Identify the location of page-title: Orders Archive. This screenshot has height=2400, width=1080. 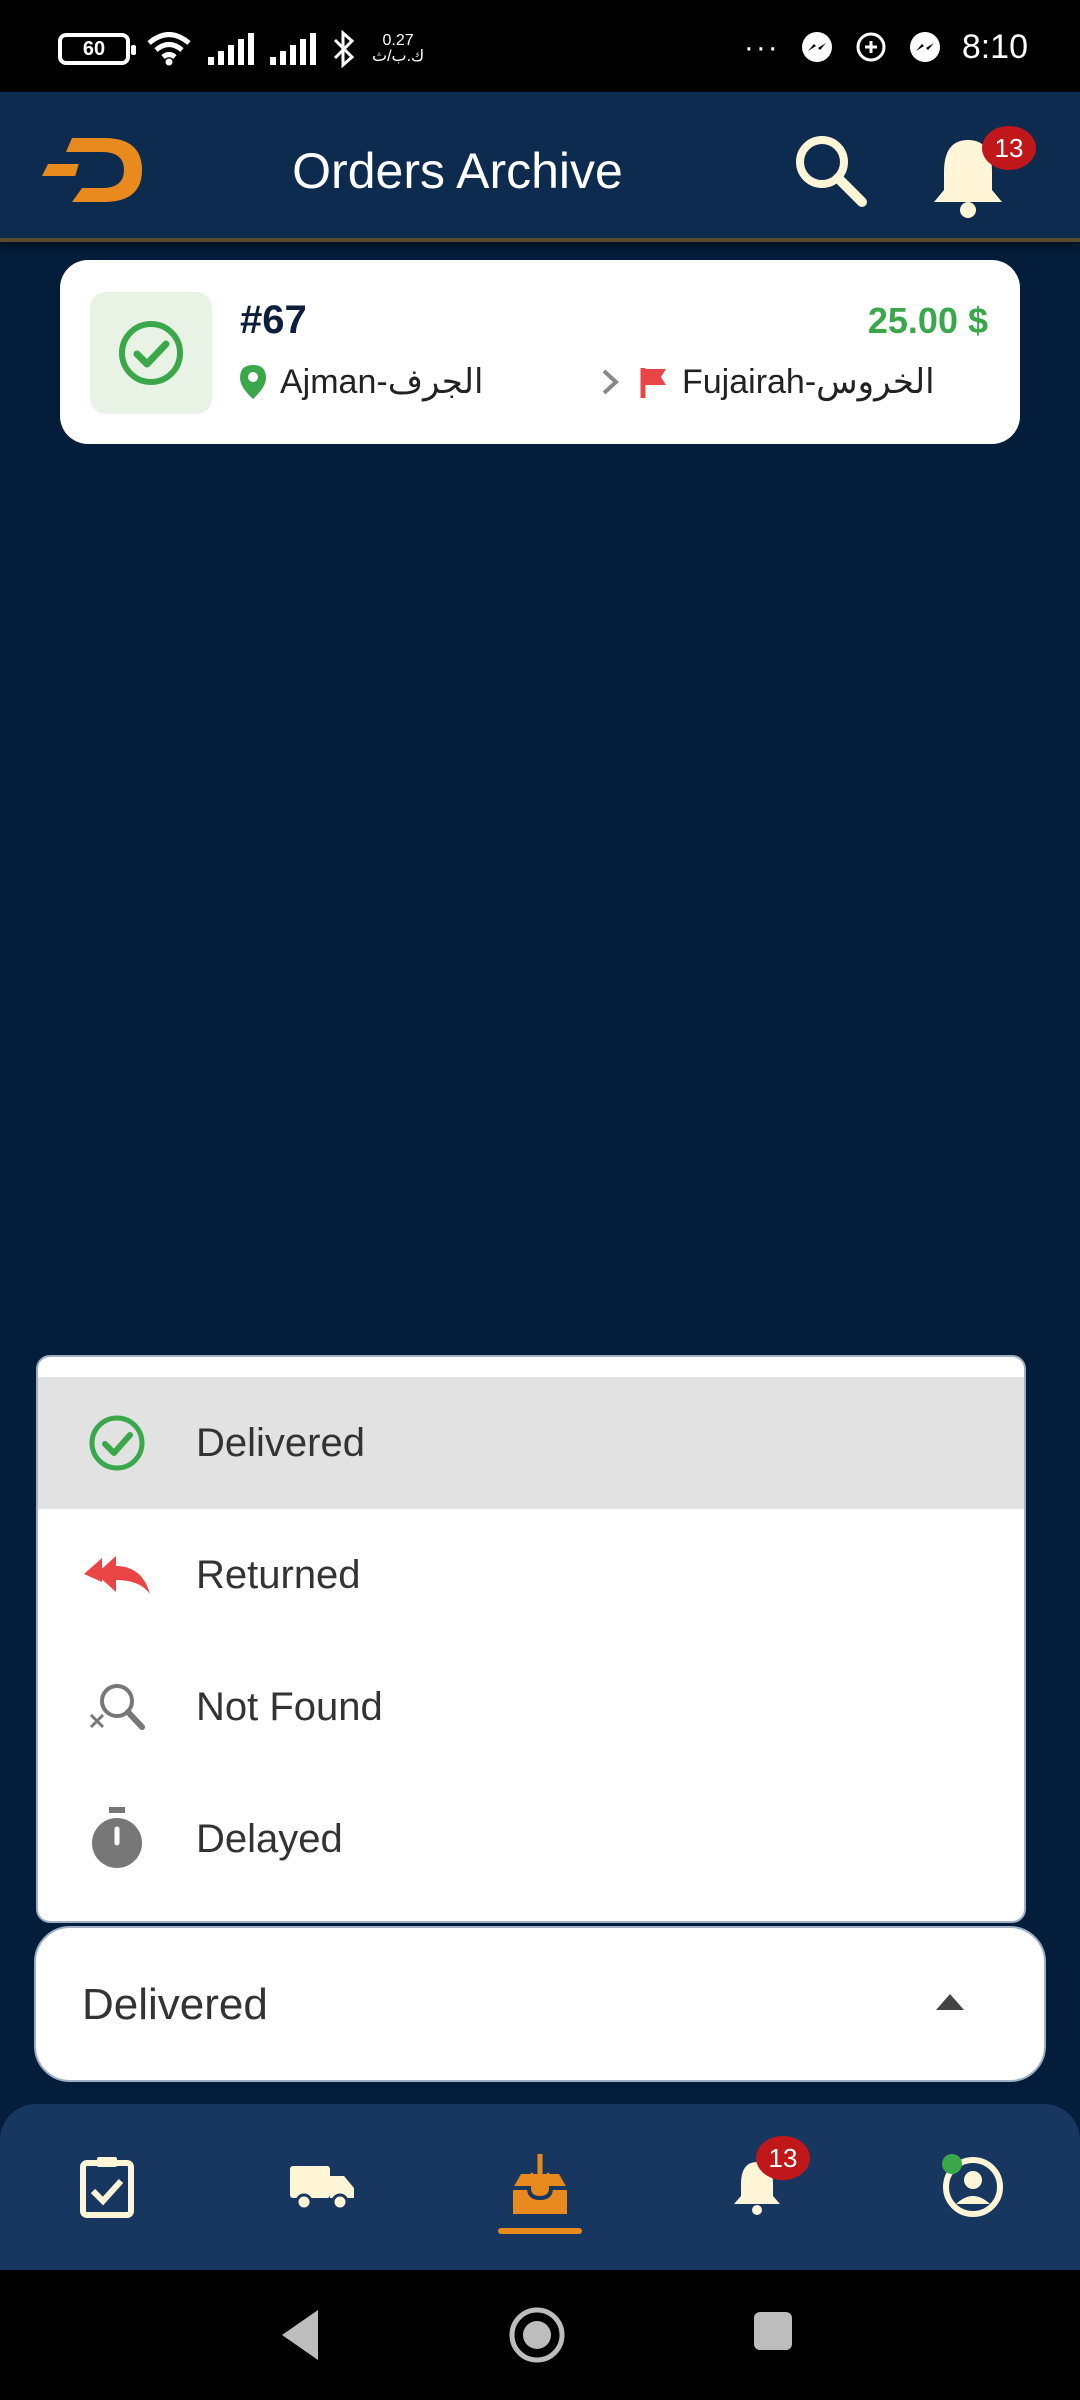
(457, 171).